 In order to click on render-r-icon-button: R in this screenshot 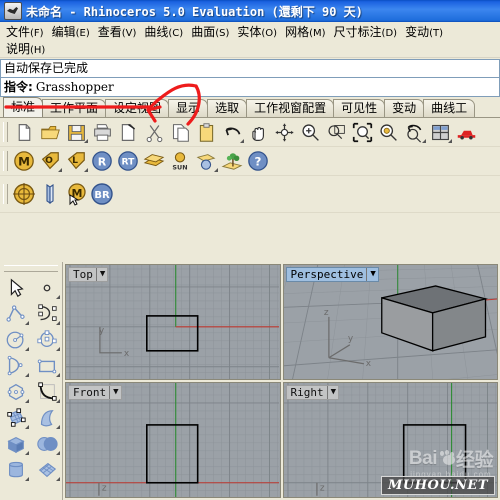, I will do `click(102, 161)`.